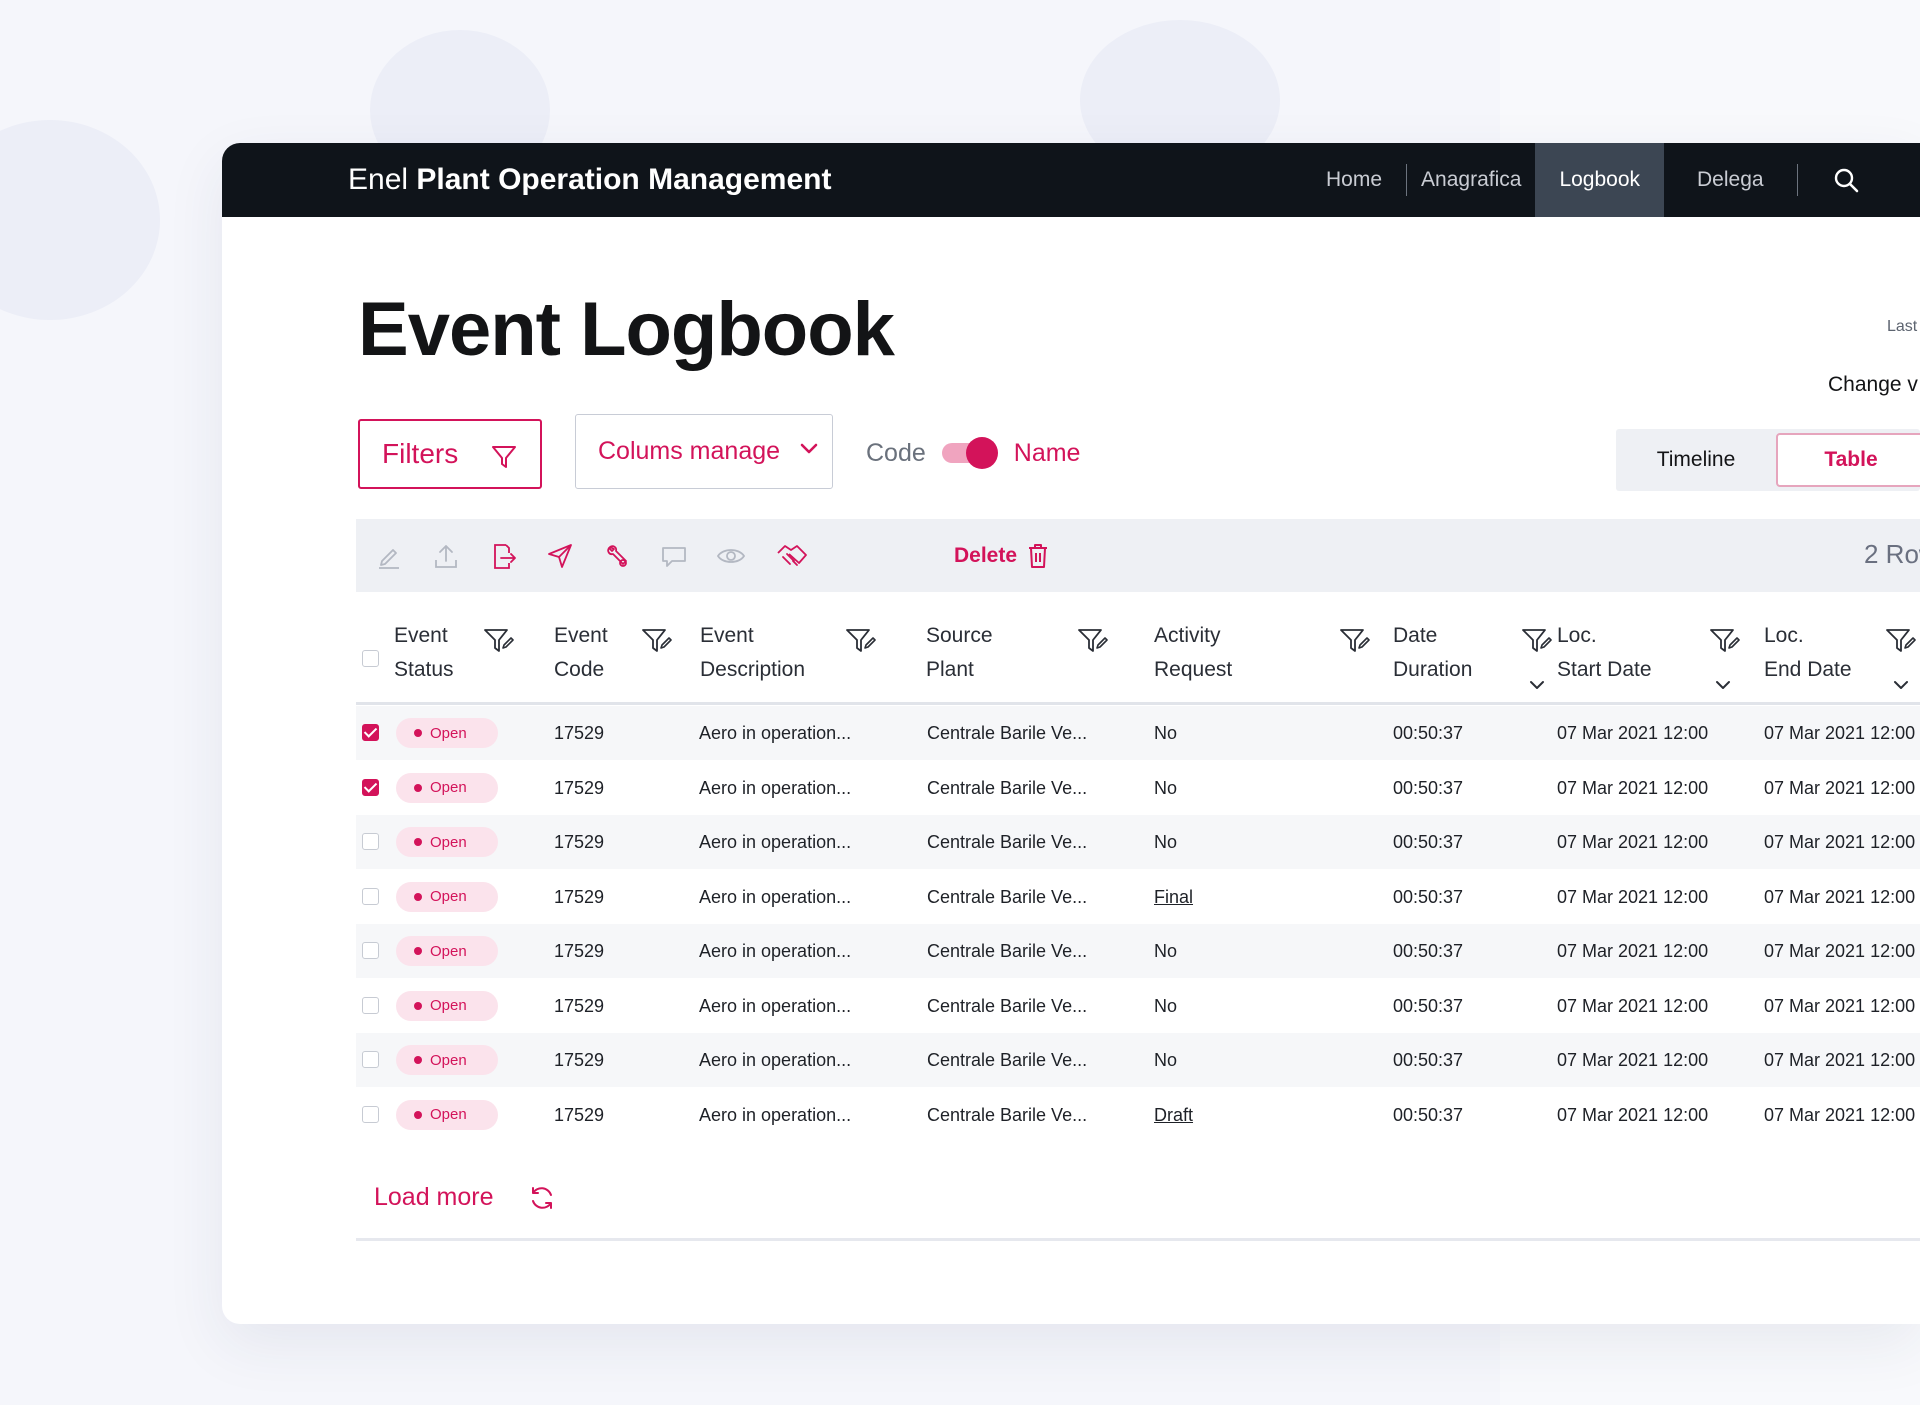 The width and height of the screenshot is (1920, 1405). I want to click on edit-icon, so click(389, 556).